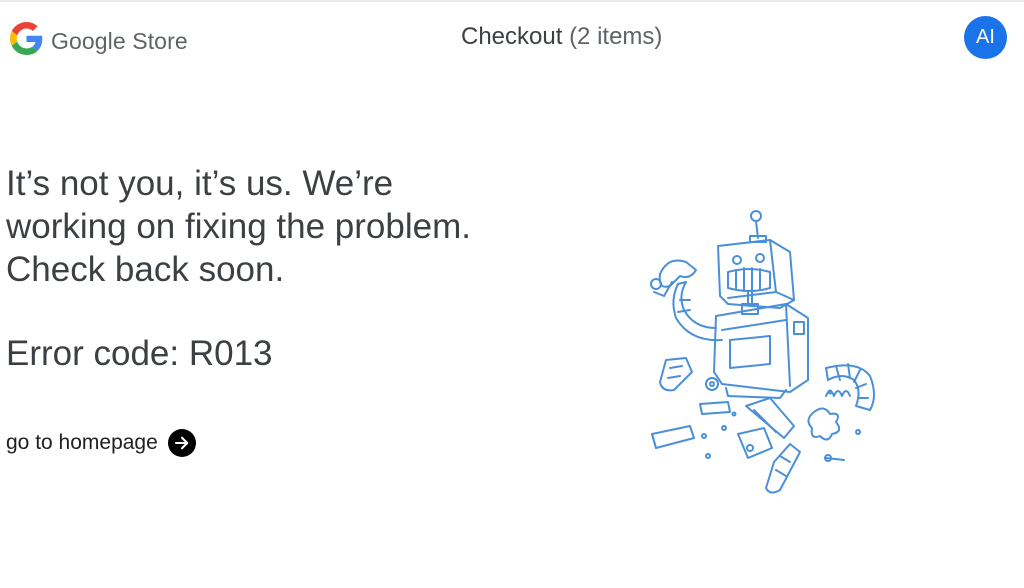 The width and height of the screenshot is (1024, 588). I want to click on checkout-label: Checkout, so click(512, 36).